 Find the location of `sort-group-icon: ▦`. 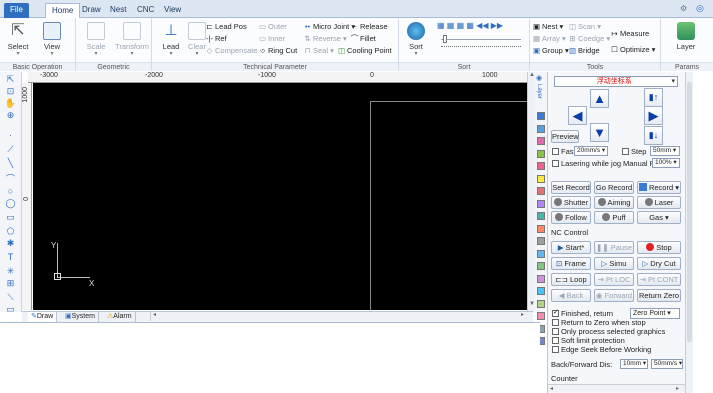

sort-group-icon: ▦ is located at coordinates (461, 25).